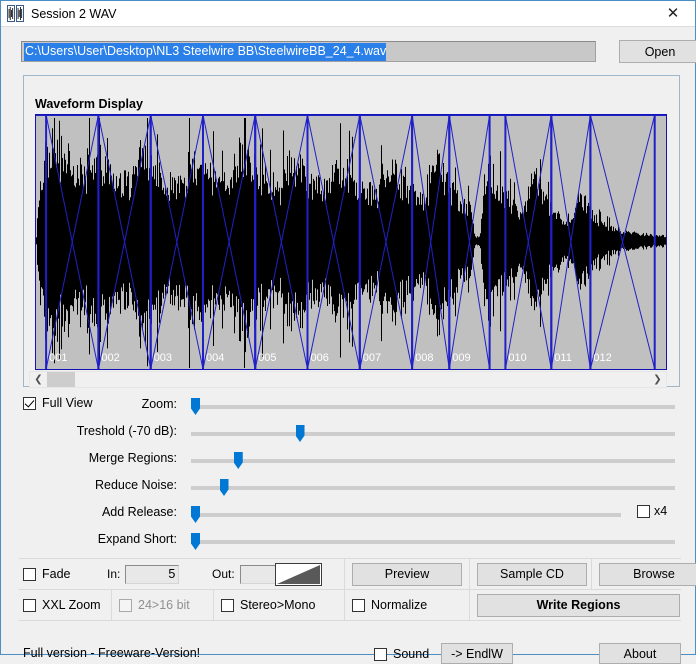 The height and width of the screenshot is (664, 696). Describe the element at coordinates (640, 653) in the screenshot. I see `about-button: About` at that location.